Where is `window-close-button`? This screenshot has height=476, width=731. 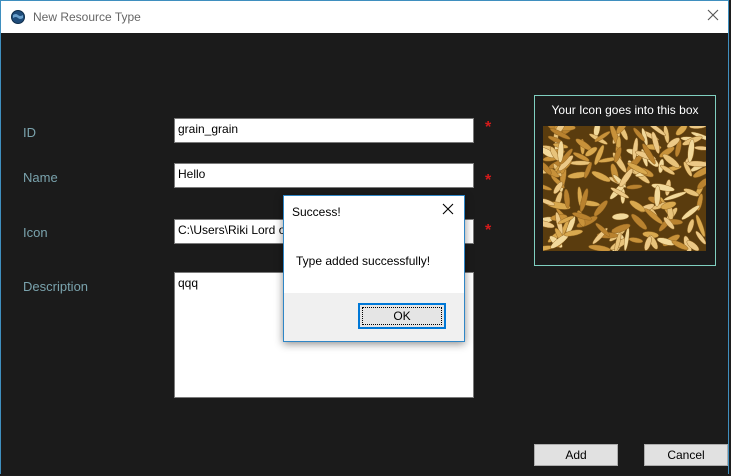 window-close-button is located at coordinates (713, 17).